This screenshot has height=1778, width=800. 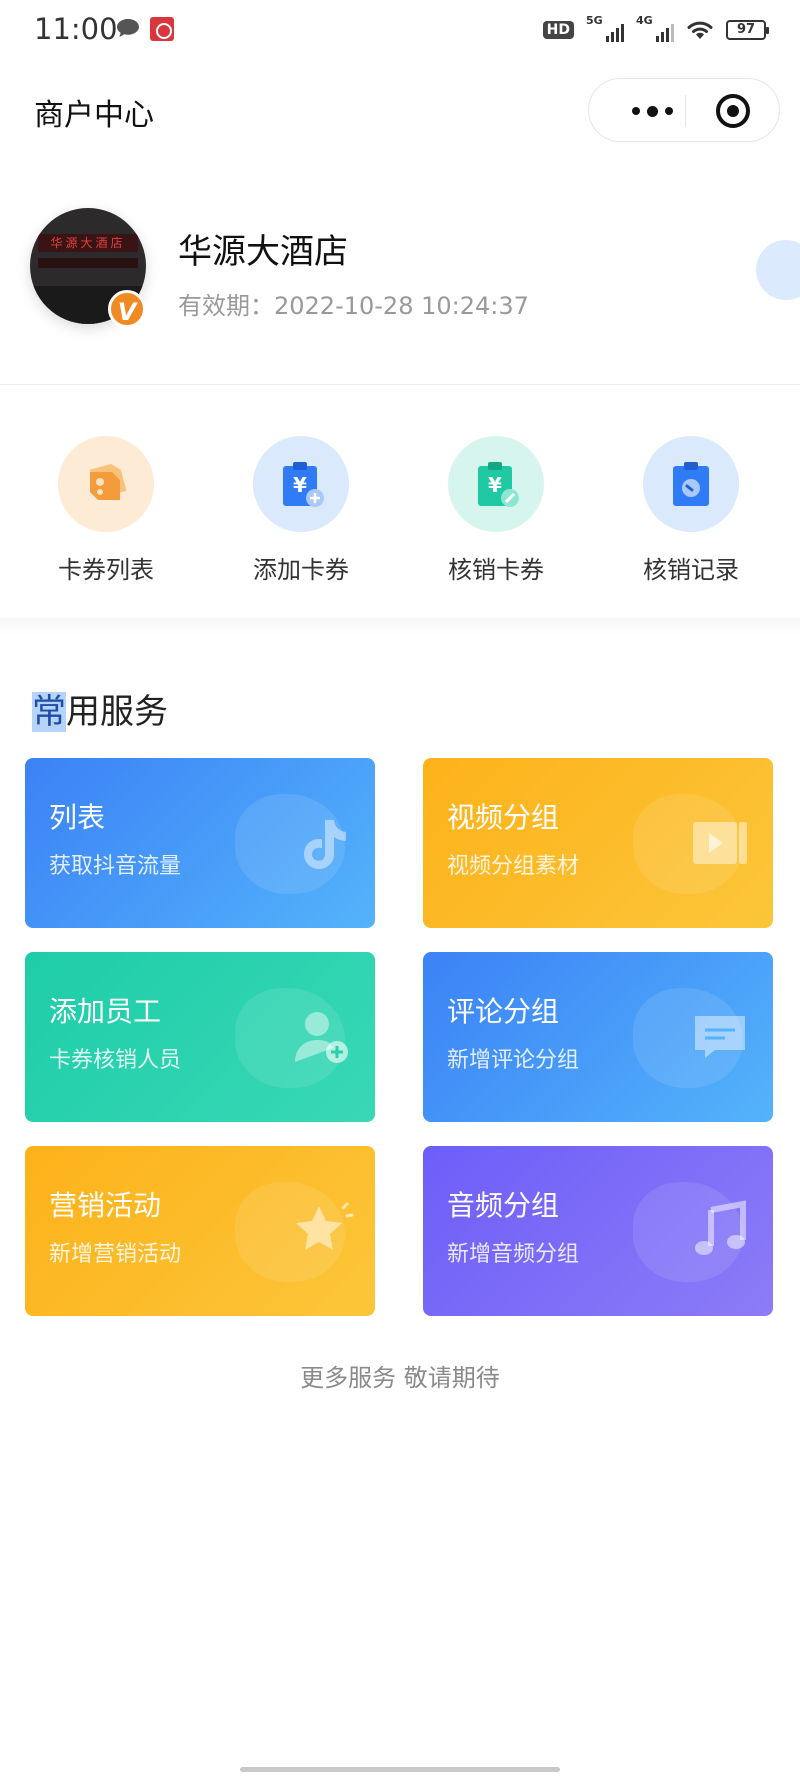 I want to click on home-indicator, so click(x=400, y=1769).